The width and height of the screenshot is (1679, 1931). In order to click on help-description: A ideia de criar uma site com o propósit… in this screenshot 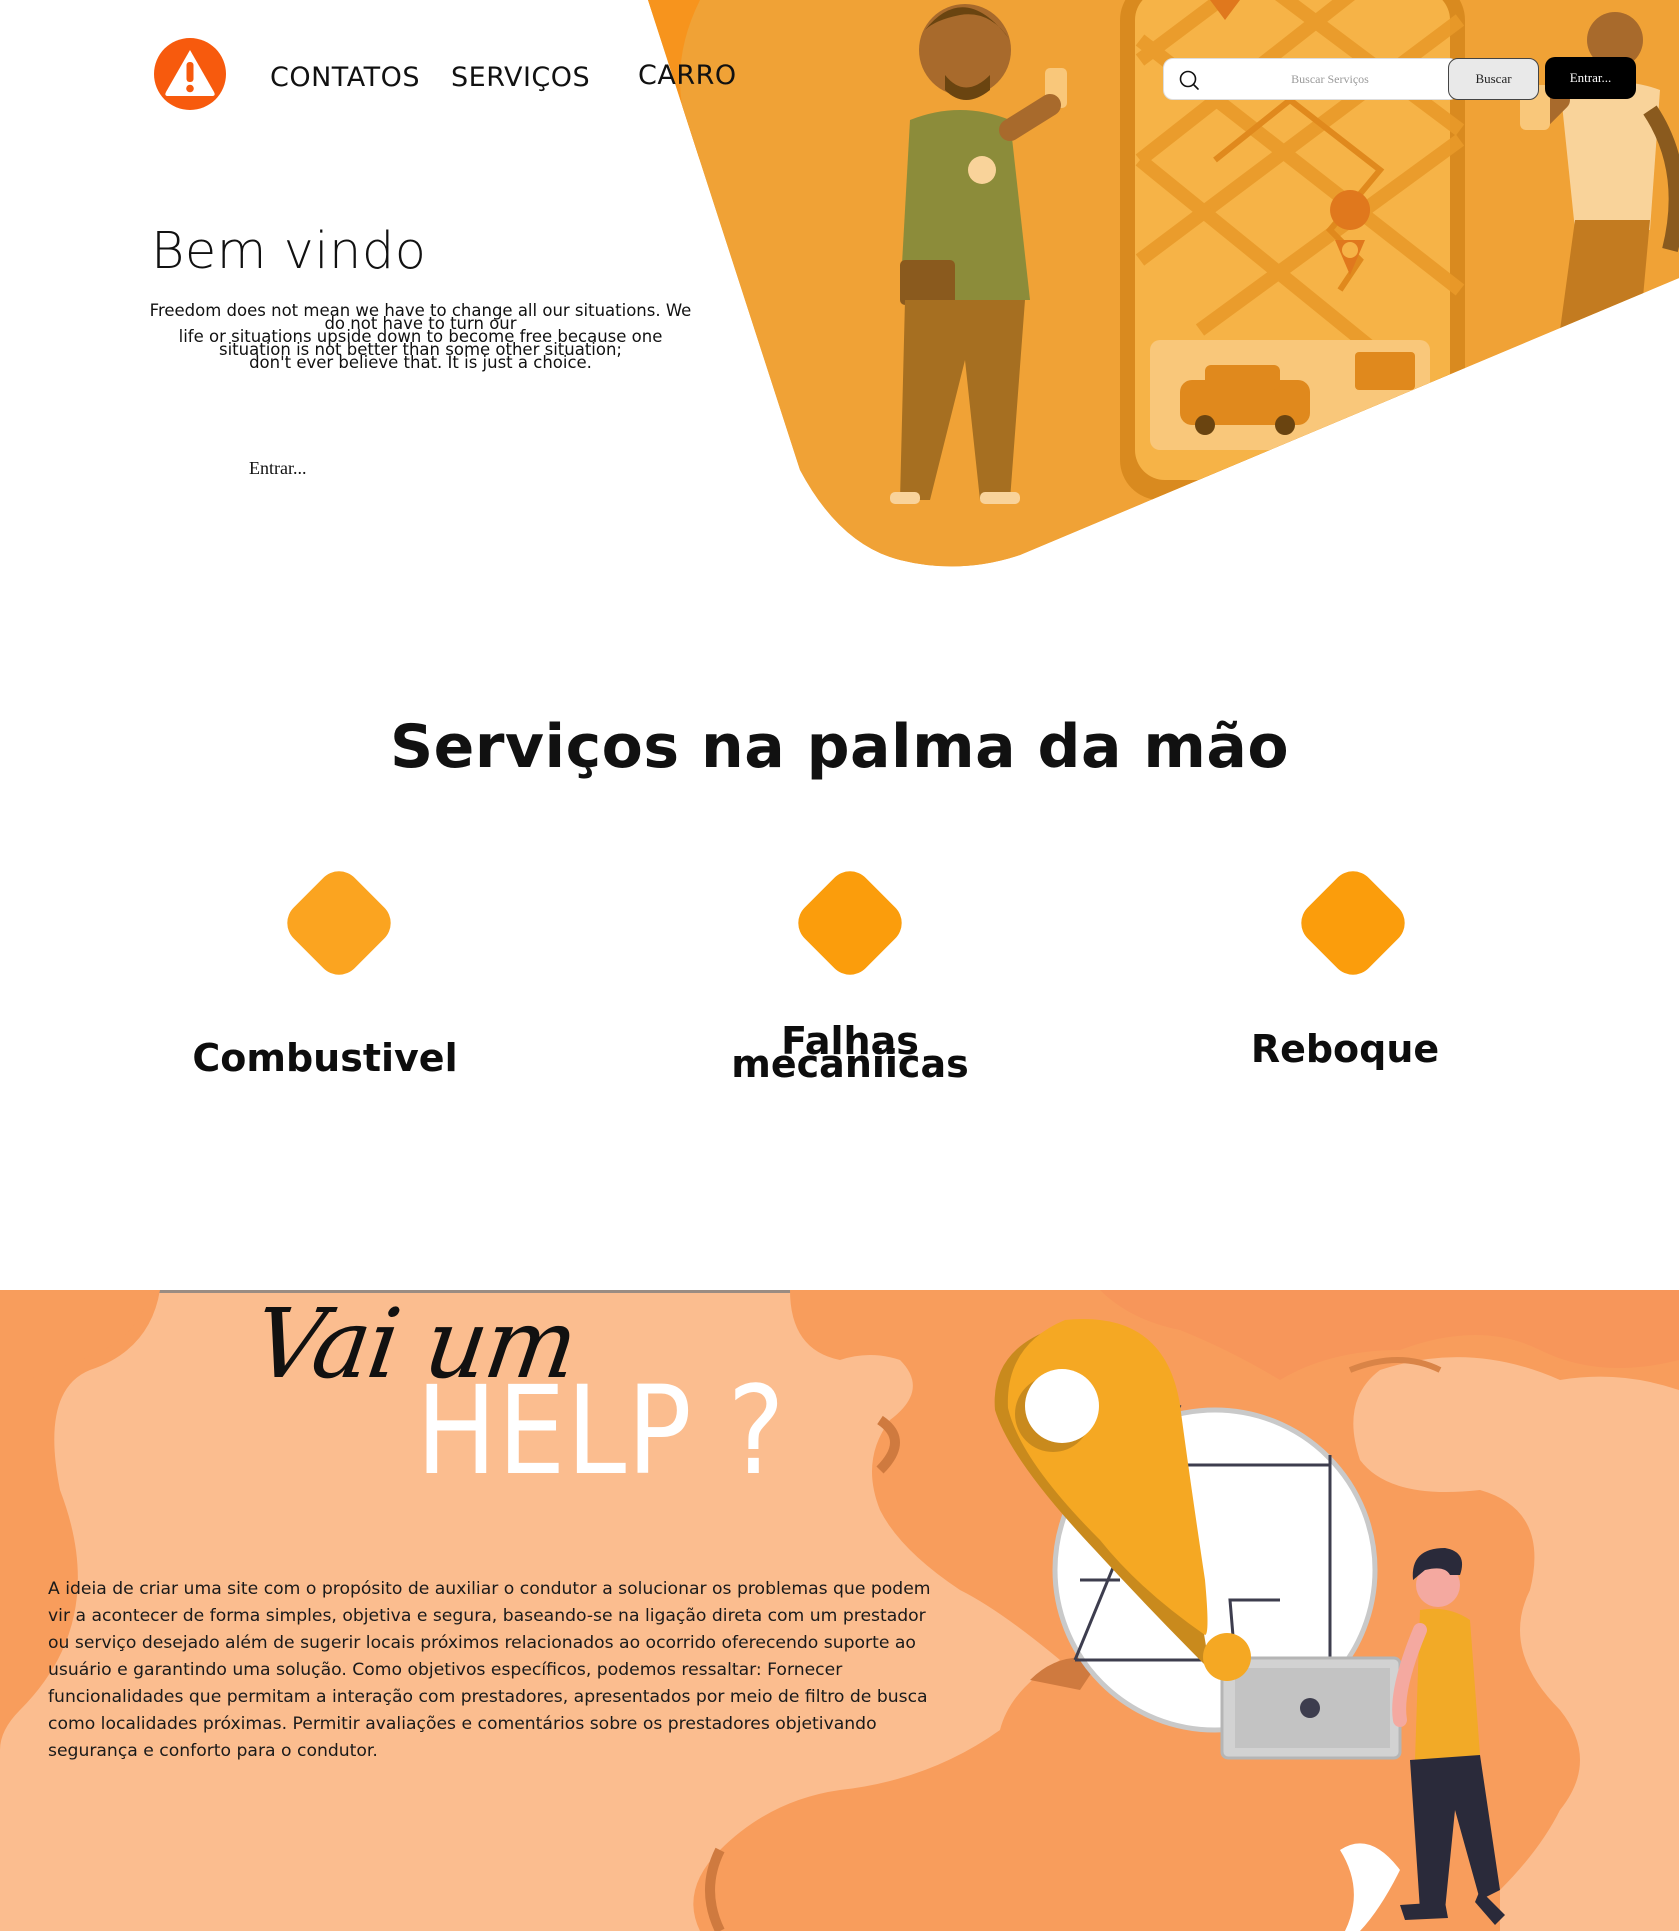, I will do `click(489, 1670)`.